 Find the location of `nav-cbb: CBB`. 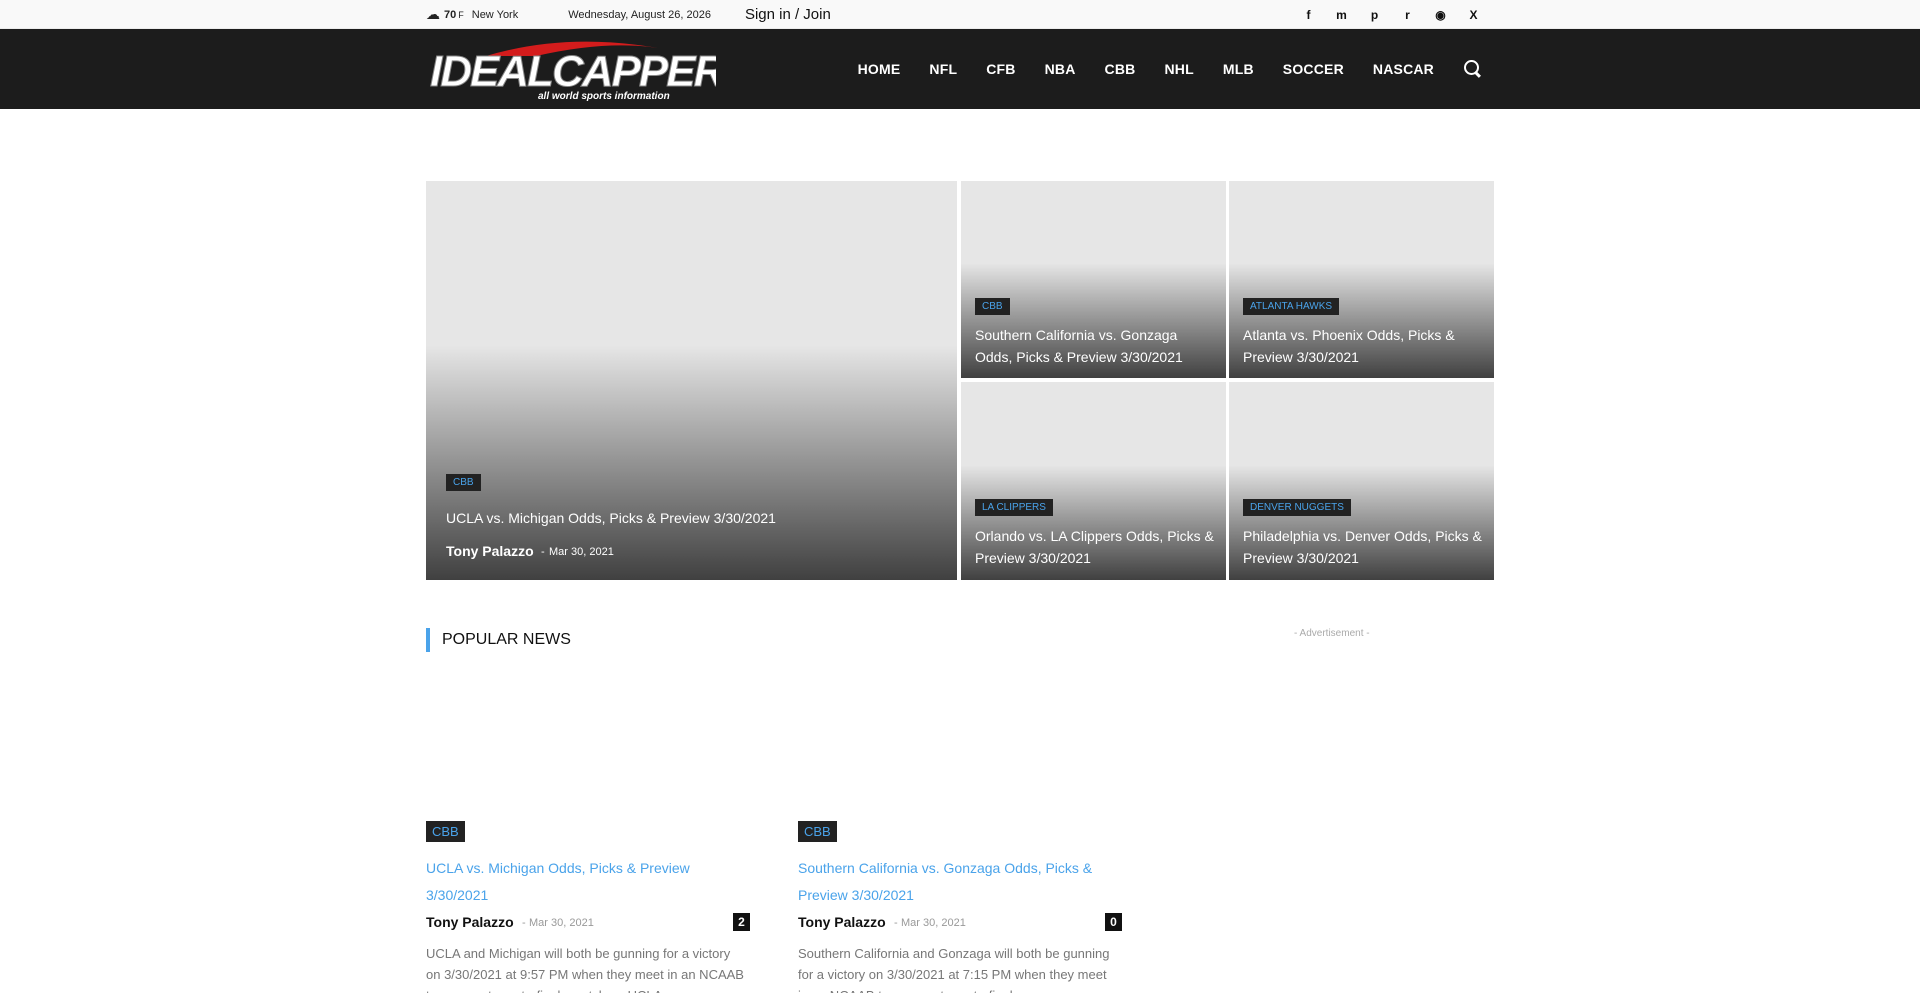

nav-cbb: CBB is located at coordinates (1120, 69).